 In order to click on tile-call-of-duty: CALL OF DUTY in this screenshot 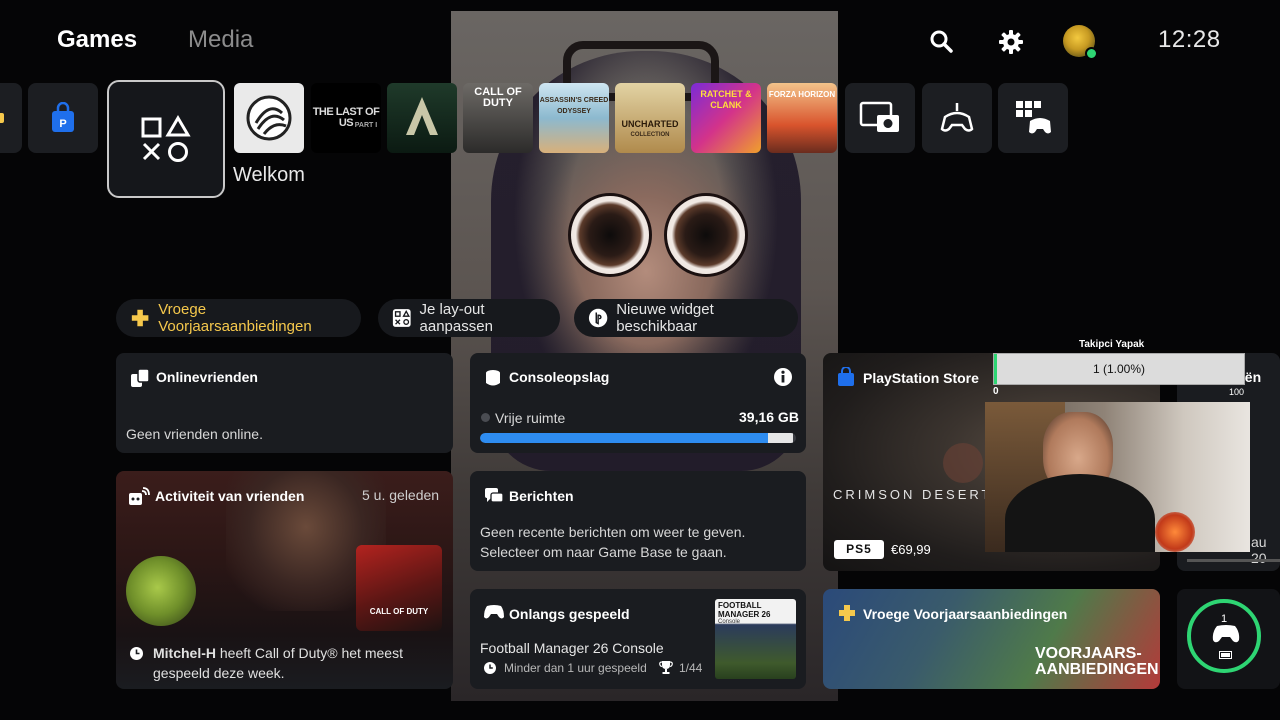, I will do `click(498, 118)`.